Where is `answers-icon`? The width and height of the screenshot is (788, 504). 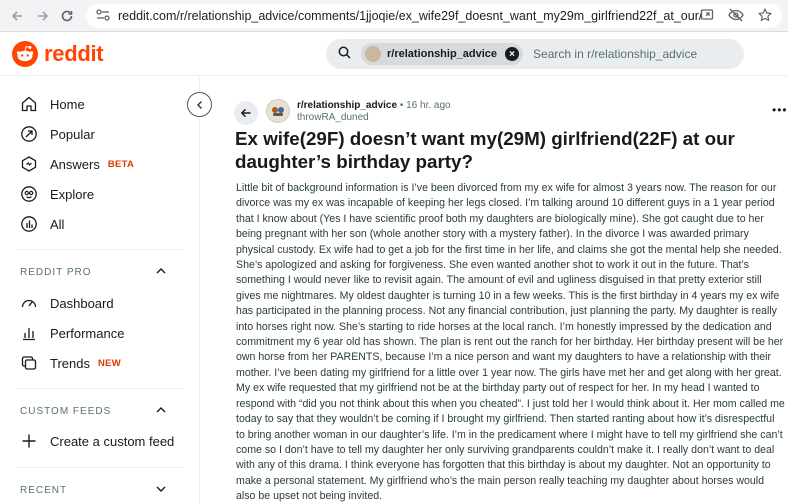 answers-icon is located at coordinates (29, 164).